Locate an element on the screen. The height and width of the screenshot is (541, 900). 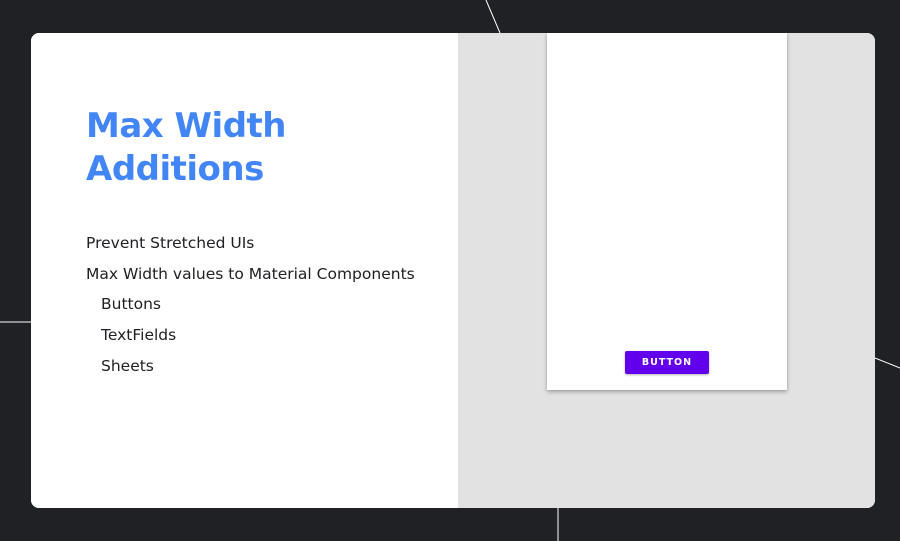
button: BUTTON is located at coordinates (667, 362).